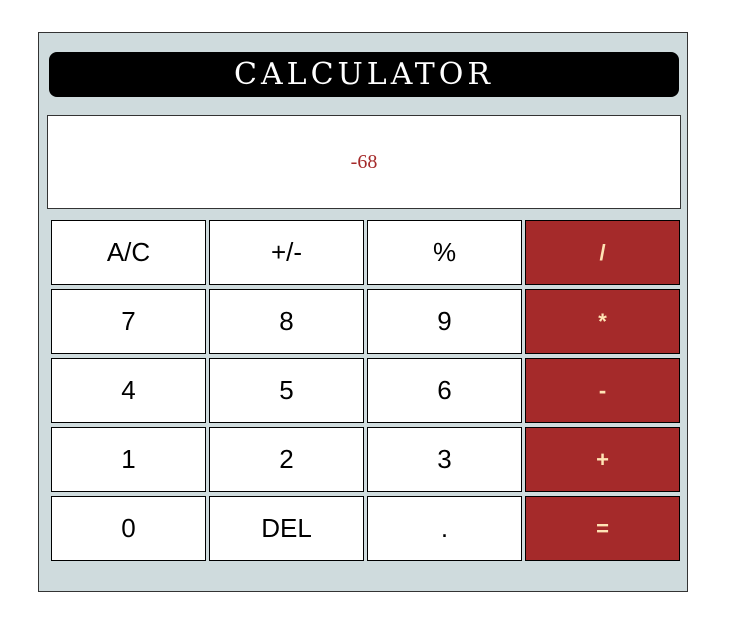  Describe the element at coordinates (364, 74) in the screenshot. I see `calculator-title: CALCULATOR` at that location.